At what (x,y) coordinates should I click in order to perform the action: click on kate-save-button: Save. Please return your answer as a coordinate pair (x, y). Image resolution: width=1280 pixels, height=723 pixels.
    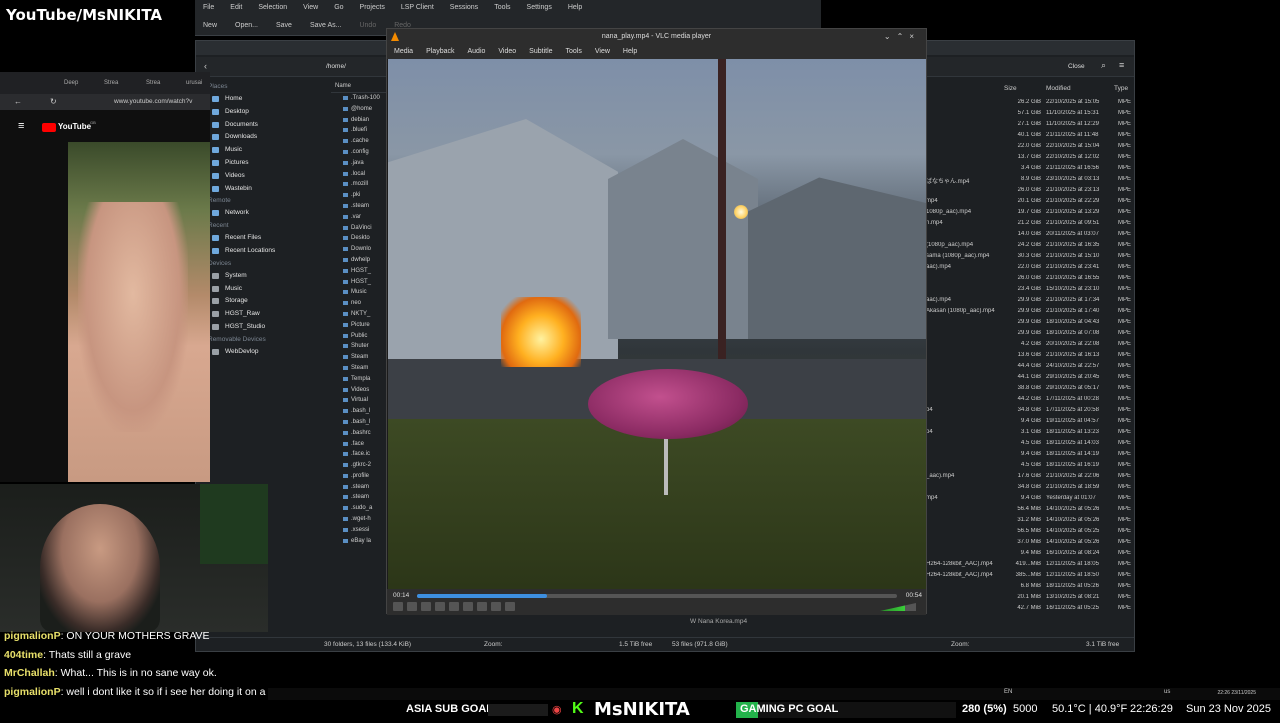
    Looking at the image, I should click on (285, 26).